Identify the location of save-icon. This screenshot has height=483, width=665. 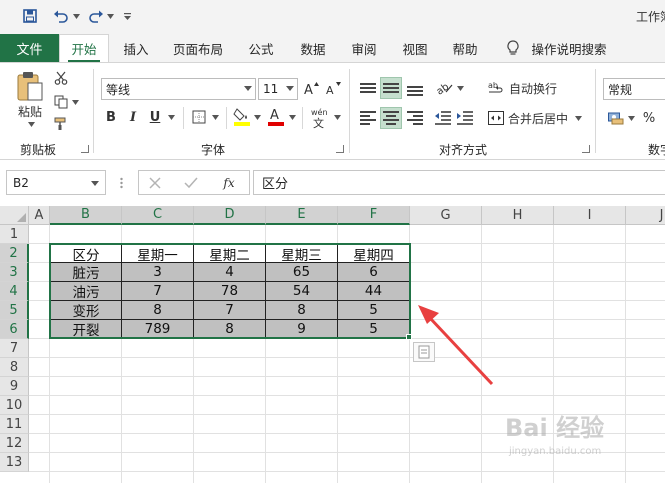
(30, 16).